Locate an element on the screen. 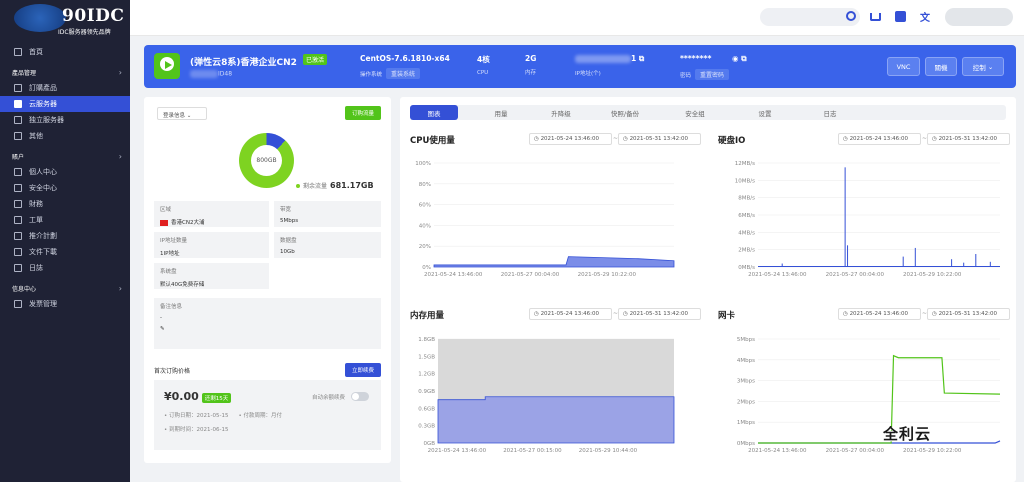  sidebar-item: 文件下載 is located at coordinates (65, 252).